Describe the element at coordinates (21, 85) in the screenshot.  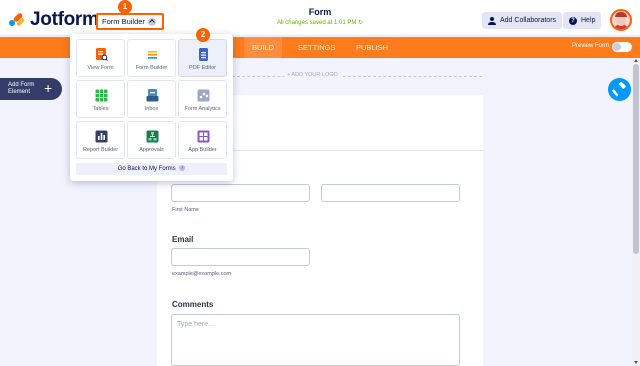
I see `add-element-label-1: Add Form` at that location.